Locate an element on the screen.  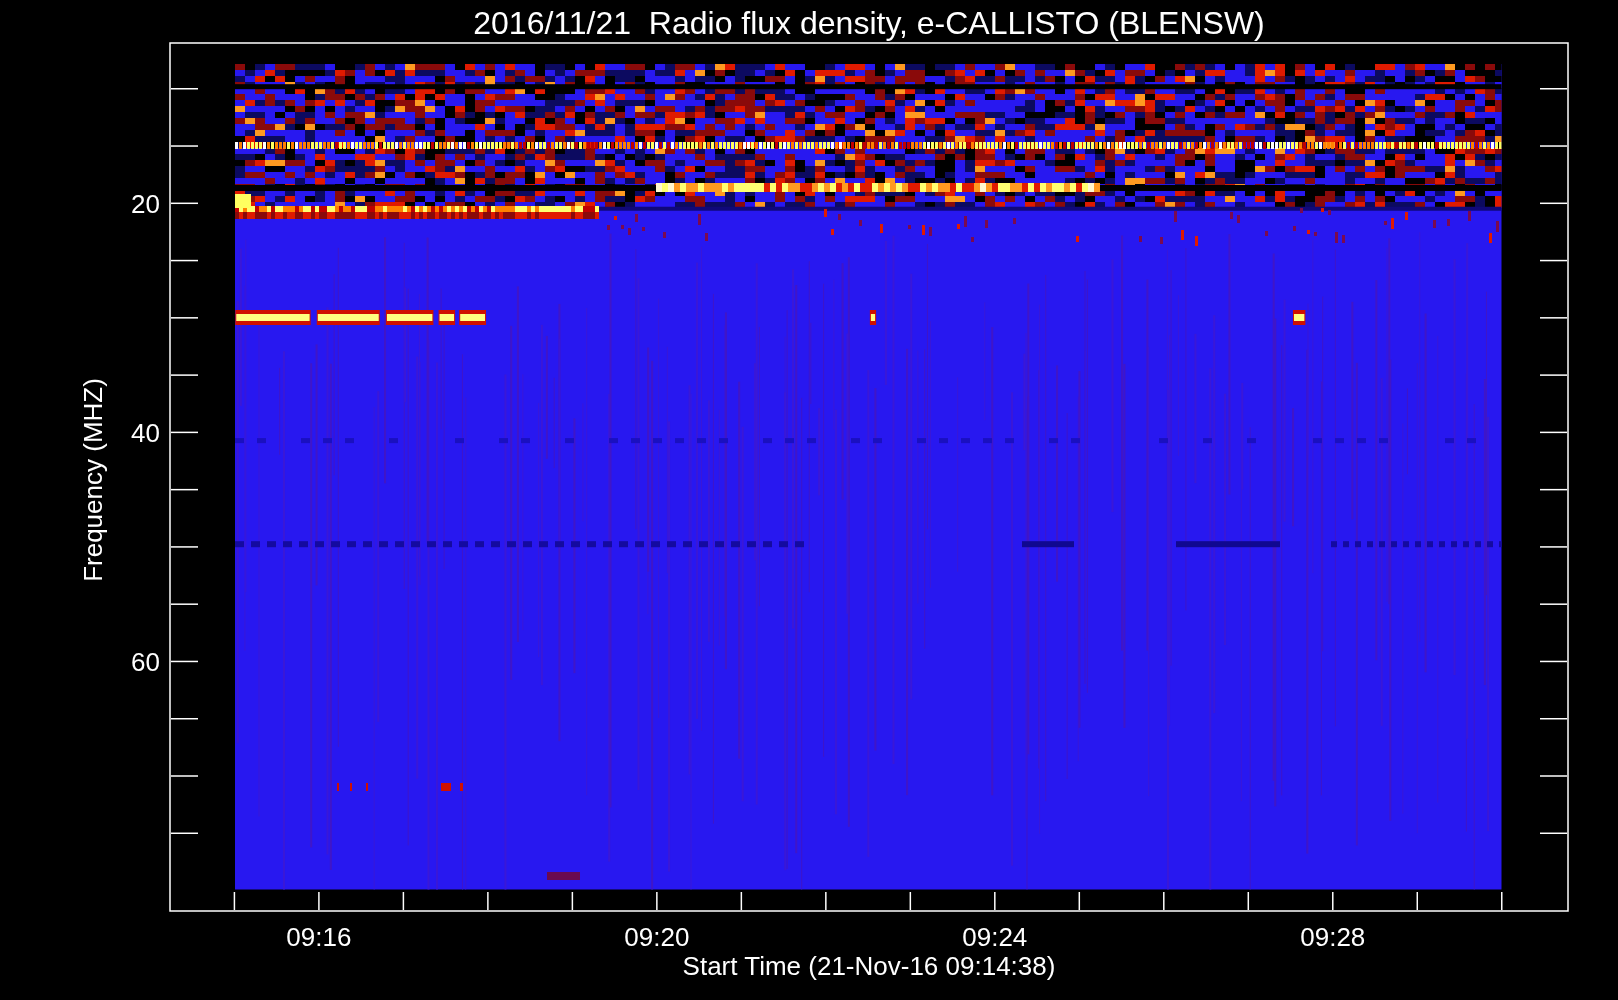
tick-label: 09:20 is located at coordinates (657, 937).